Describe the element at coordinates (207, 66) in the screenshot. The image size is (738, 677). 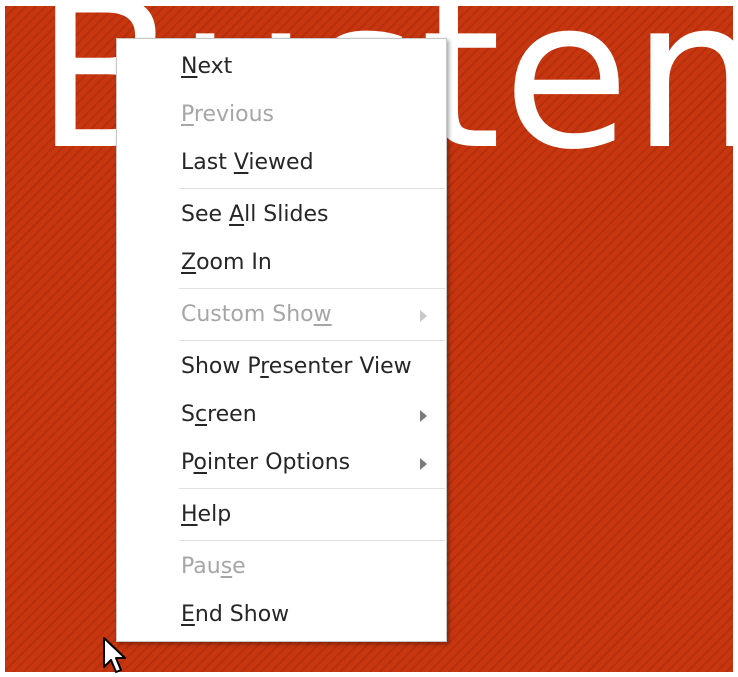
I see `menu-item-label: Next` at that location.